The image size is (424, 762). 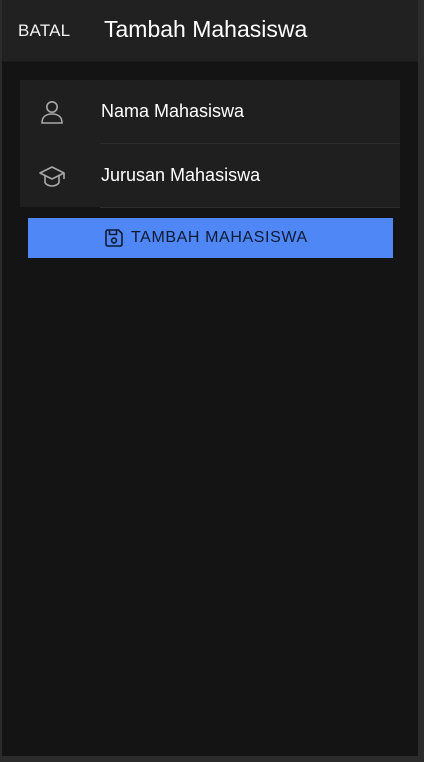 I want to click on app-header: BATAL Tambah Mahasiswa, so click(x=210, y=31).